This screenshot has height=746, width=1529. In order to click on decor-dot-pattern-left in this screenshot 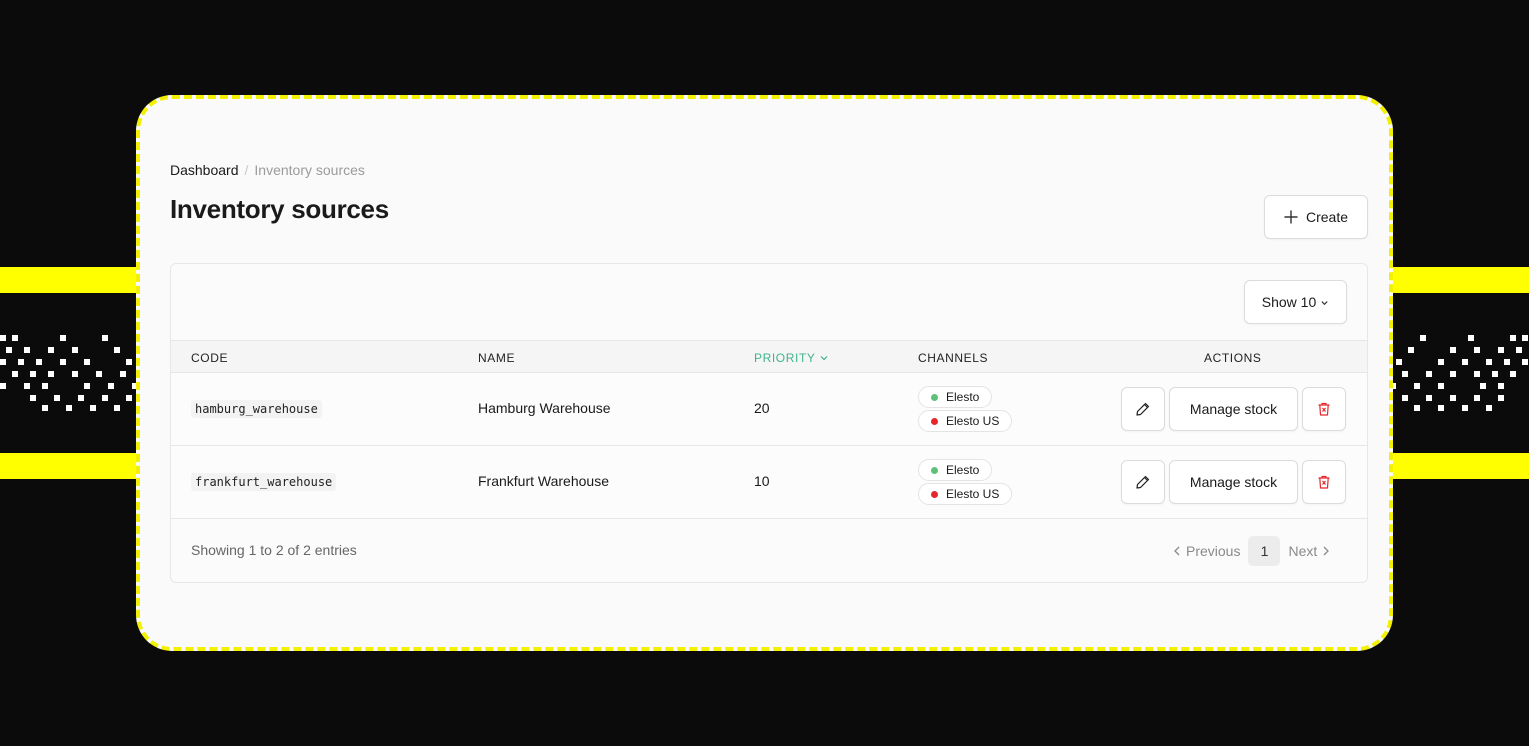, I will do `click(69, 373)`.